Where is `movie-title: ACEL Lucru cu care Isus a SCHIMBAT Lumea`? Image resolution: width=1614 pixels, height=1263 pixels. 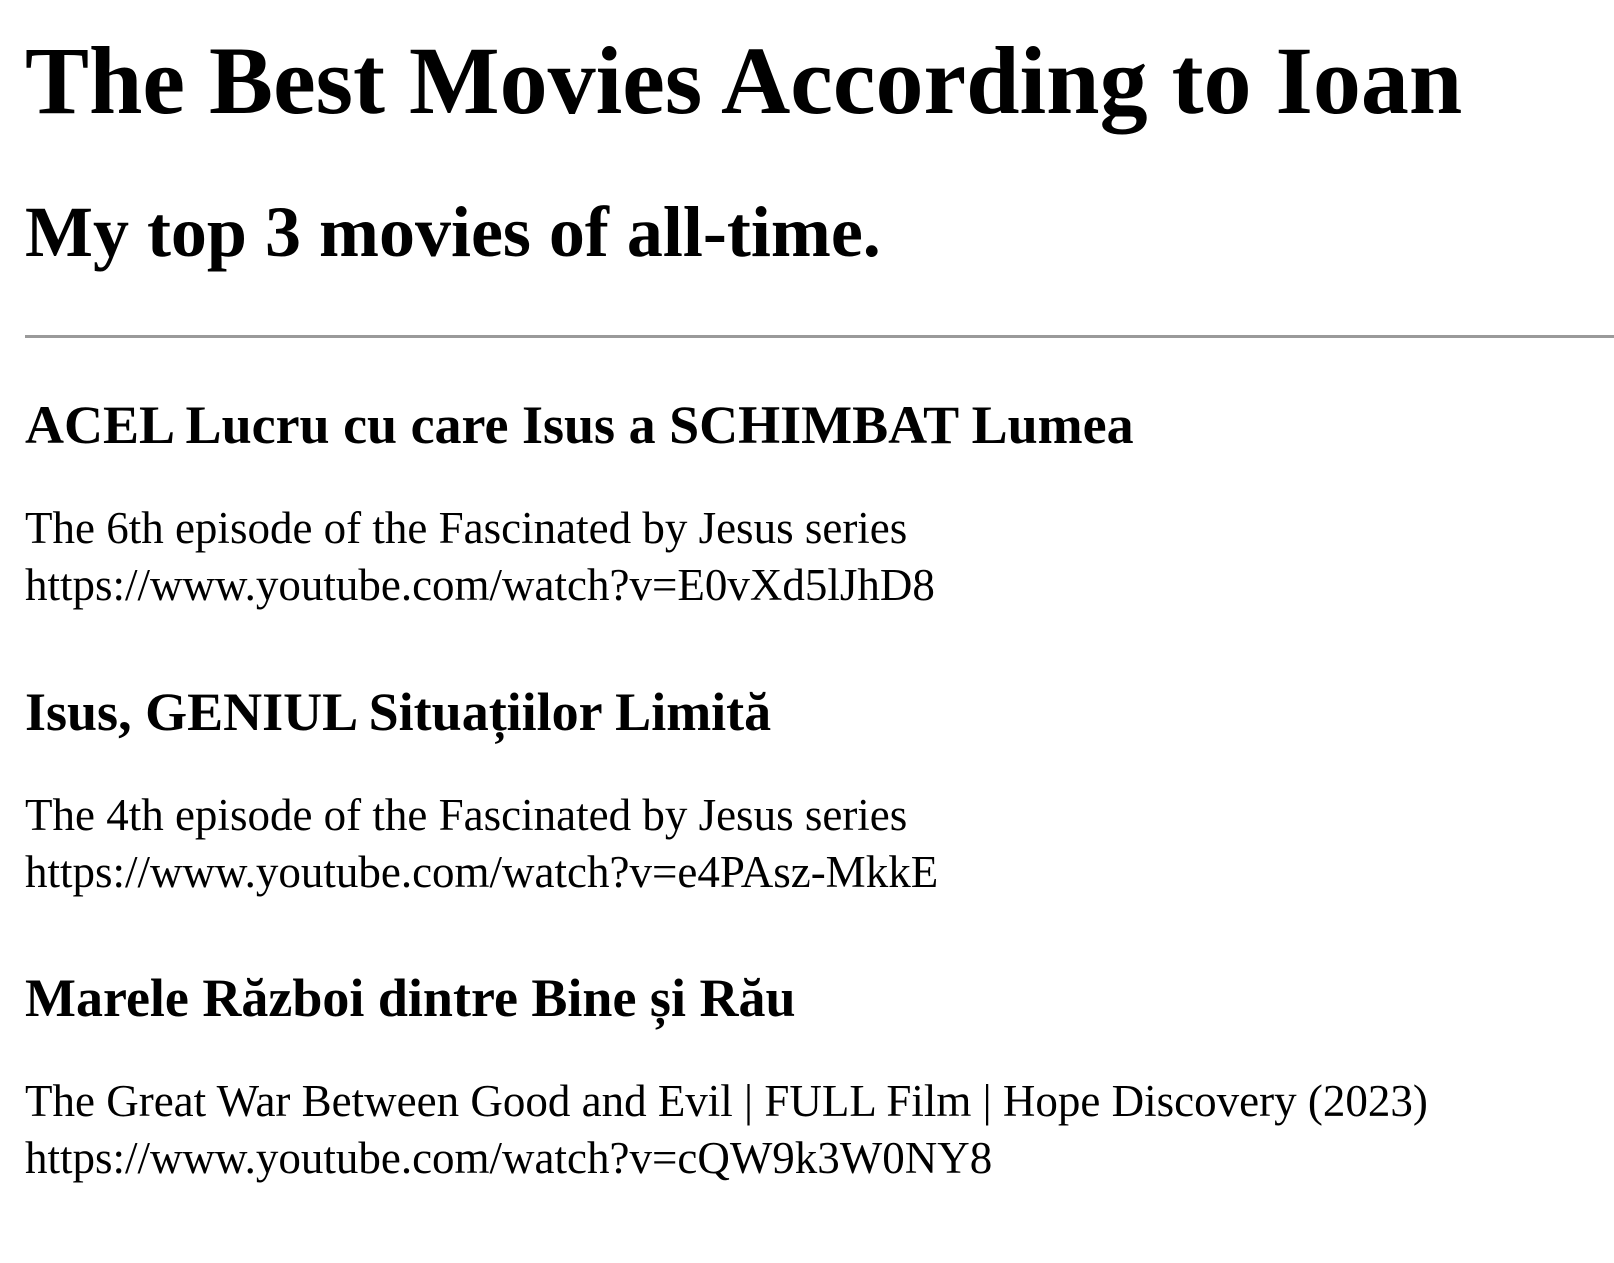 movie-title: ACEL Lucru cu care Isus a SCHIMBAT Lumea is located at coordinates (579, 425).